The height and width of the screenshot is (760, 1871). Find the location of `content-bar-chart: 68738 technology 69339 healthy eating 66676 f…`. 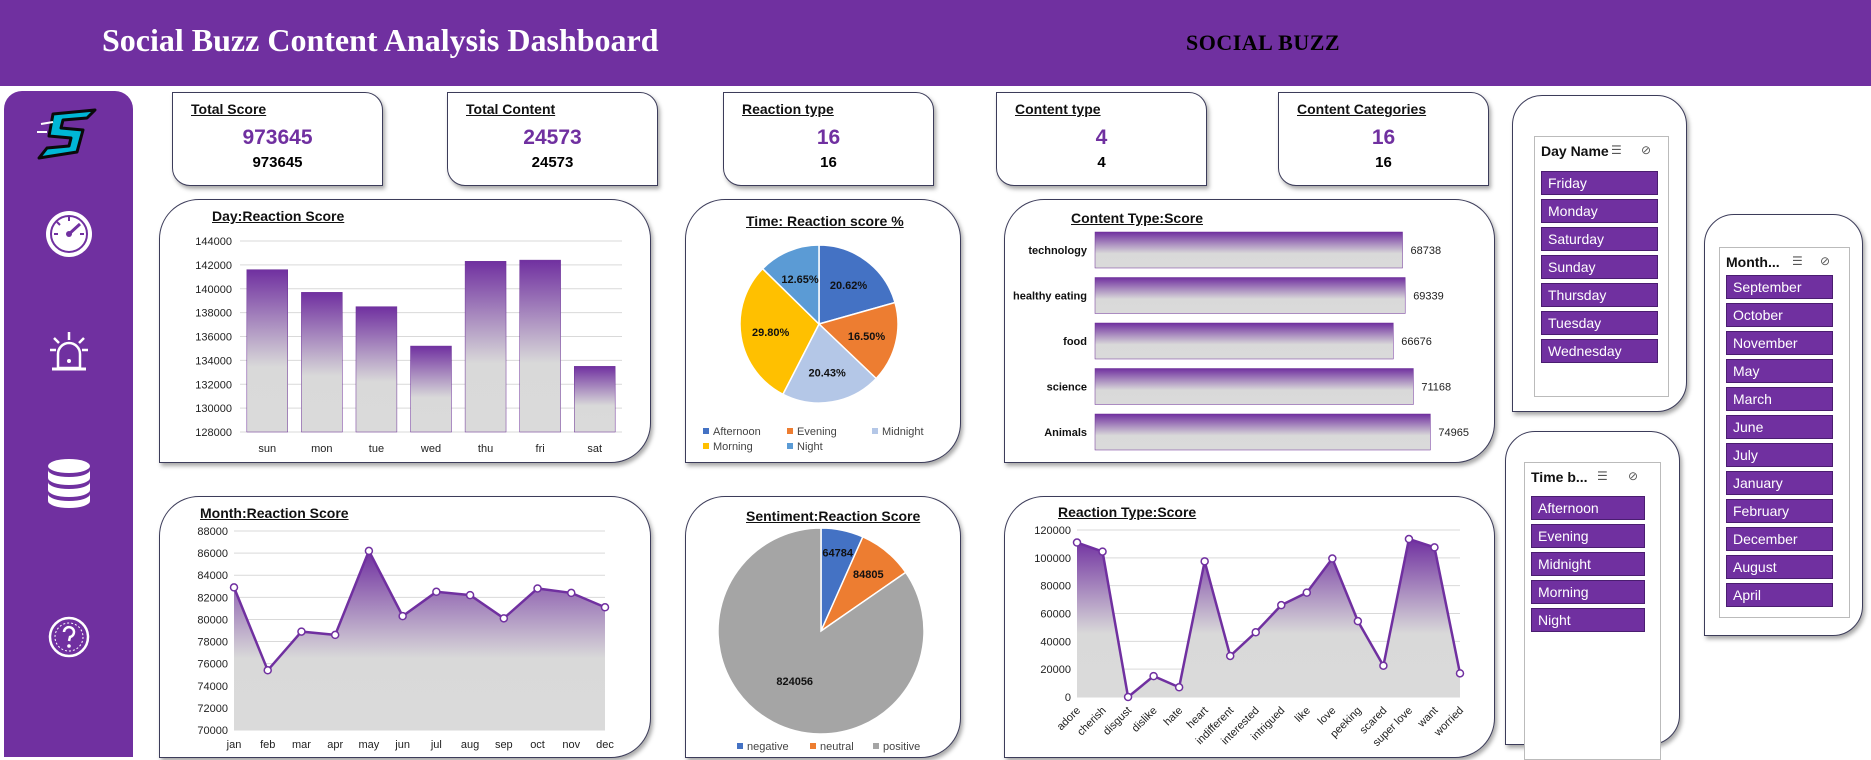

content-bar-chart: 68738 technology 69339 healthy eating 66676 f… is located at coordinates (1241, 341).